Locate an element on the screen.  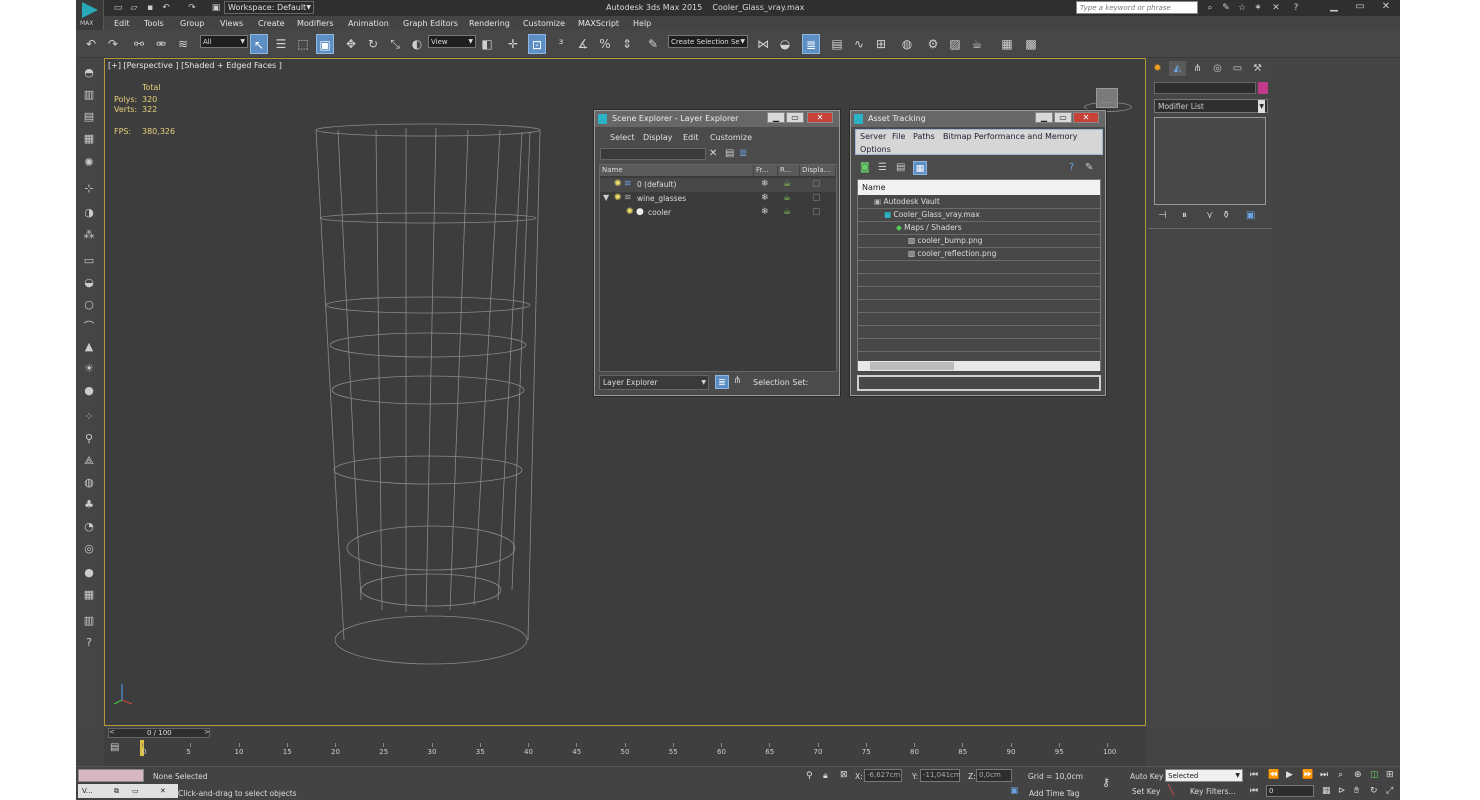
play-icon: ▶ is located at coordinates (1289, 775).